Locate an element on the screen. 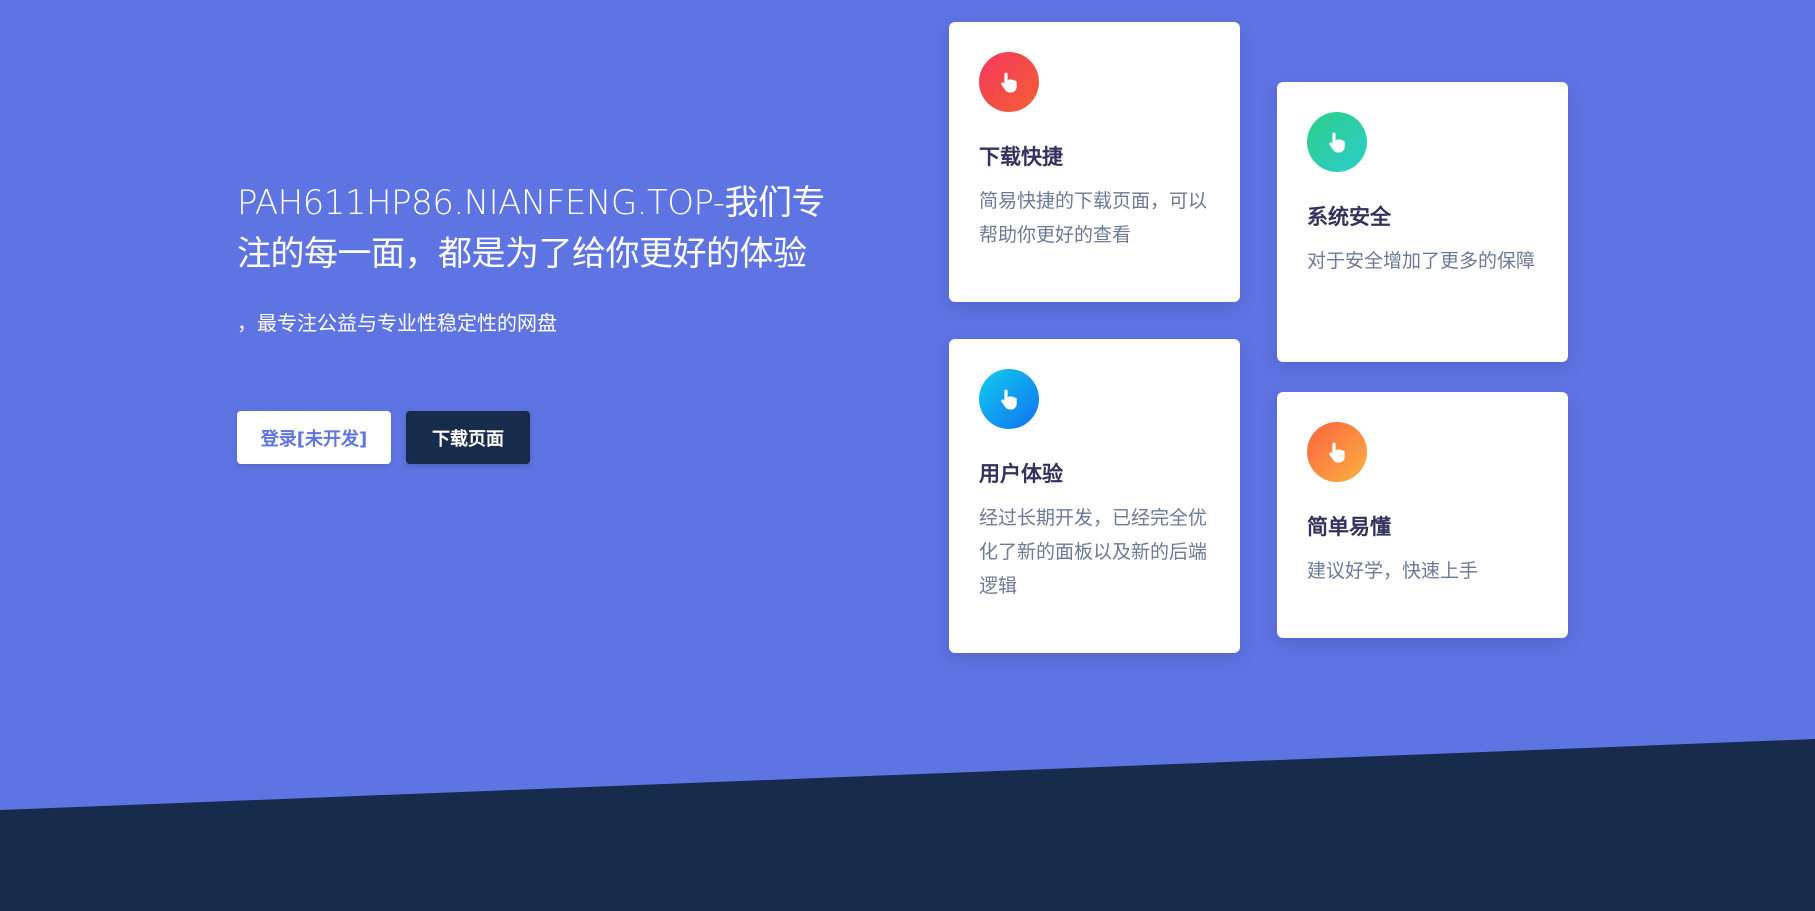 The width and height of the screenshot is (1815, 911). feature-title: 下载快捷 is located at coordinates (1021, 157).